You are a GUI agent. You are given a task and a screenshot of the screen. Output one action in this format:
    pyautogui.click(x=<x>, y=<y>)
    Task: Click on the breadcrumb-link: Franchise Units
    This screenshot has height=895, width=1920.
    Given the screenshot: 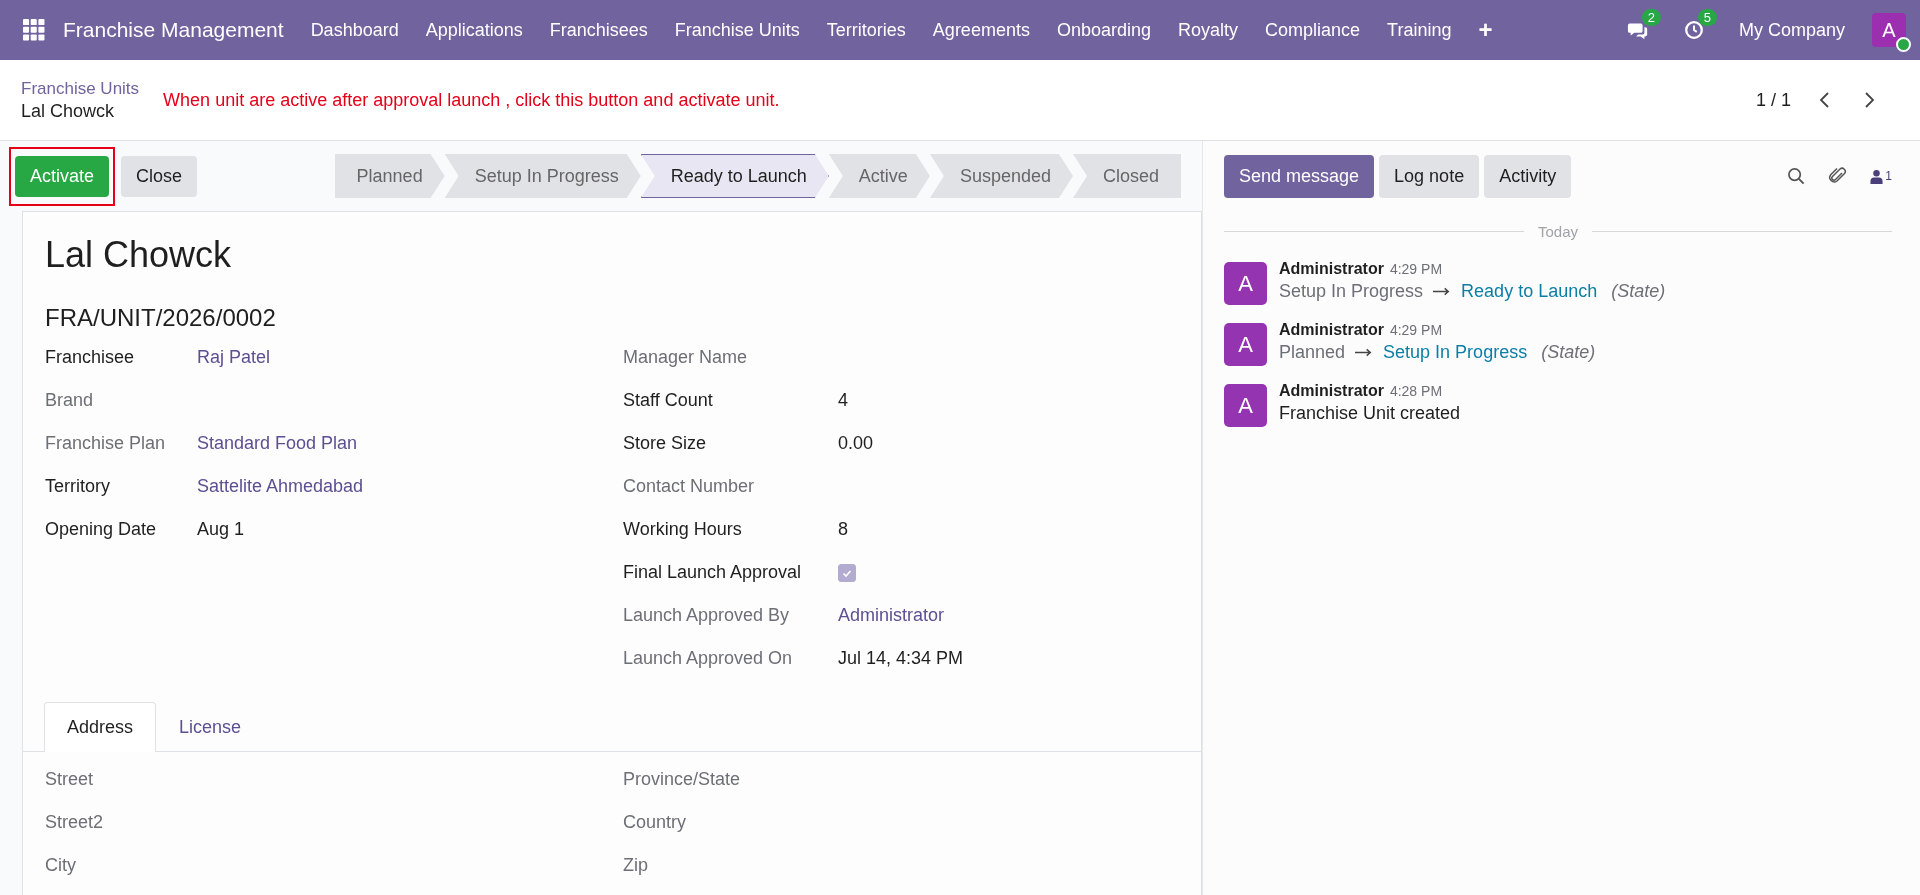 What is the action you would take?
    pyautogui.click(x=80, y=88)
    